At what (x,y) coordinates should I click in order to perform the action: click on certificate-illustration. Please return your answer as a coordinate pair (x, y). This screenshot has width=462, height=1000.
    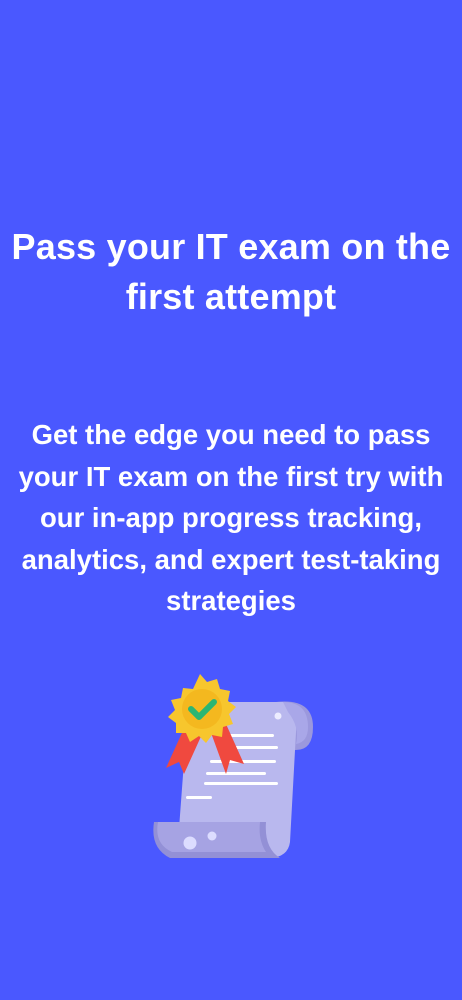
    Looking at the image, I should click on (233, 766).